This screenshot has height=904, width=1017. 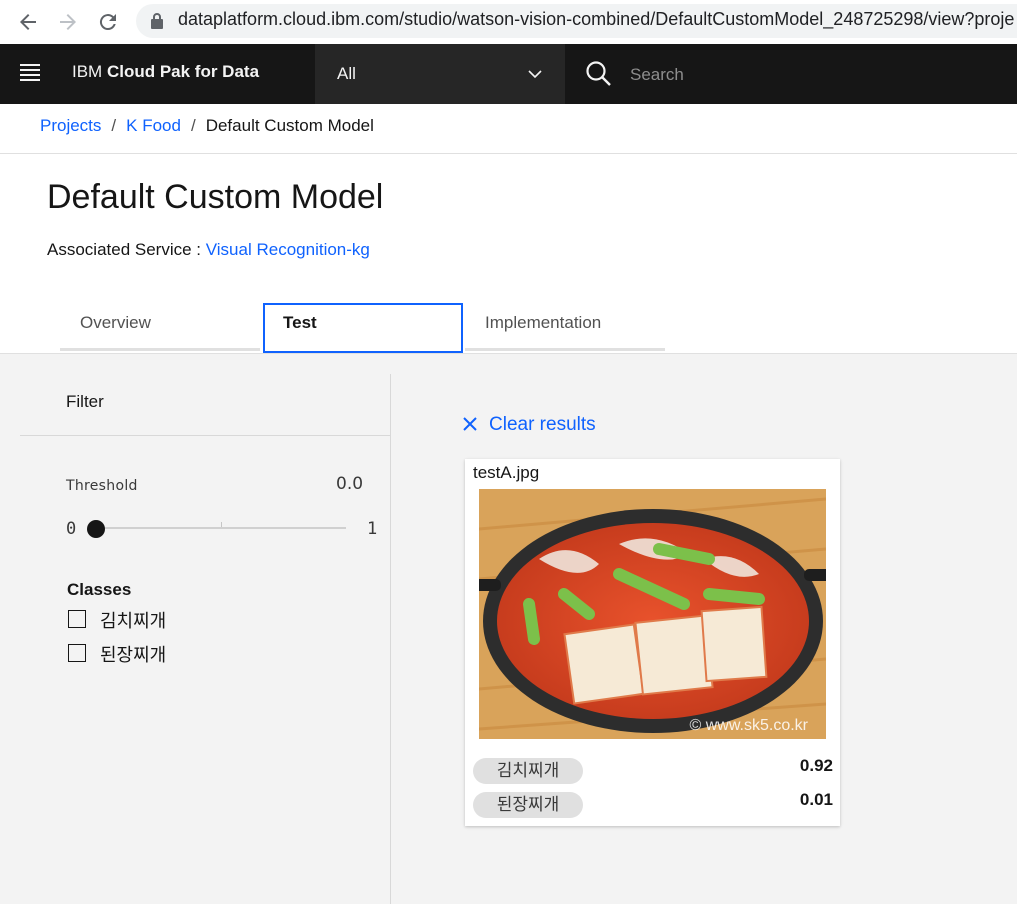 What do you see at coordinates (71, 529) in the screenshot?
I see `slider-min-label: 0` at bounding box center [71, 529].